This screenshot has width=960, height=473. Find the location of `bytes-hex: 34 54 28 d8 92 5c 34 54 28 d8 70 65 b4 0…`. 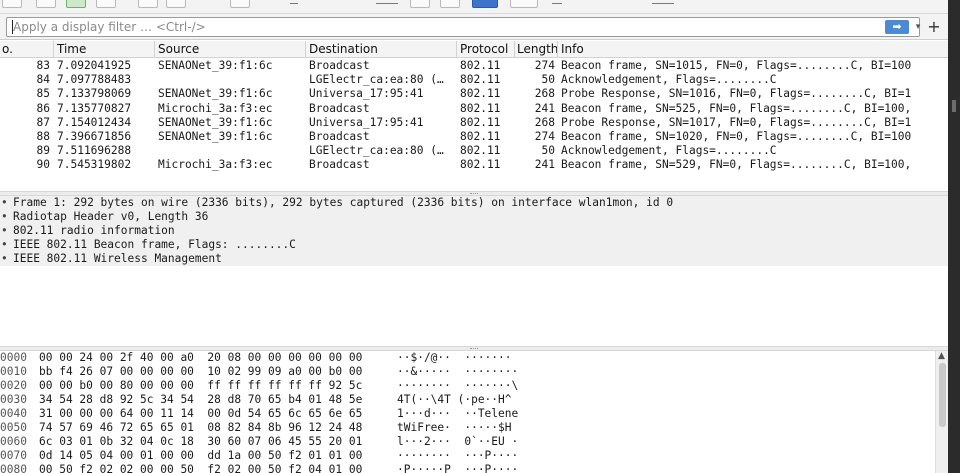

bytes-hex: 34 54 28 d8 92 5c 34 54 28 d8 70 65 b4 0… is located at coordinates (200, 400).